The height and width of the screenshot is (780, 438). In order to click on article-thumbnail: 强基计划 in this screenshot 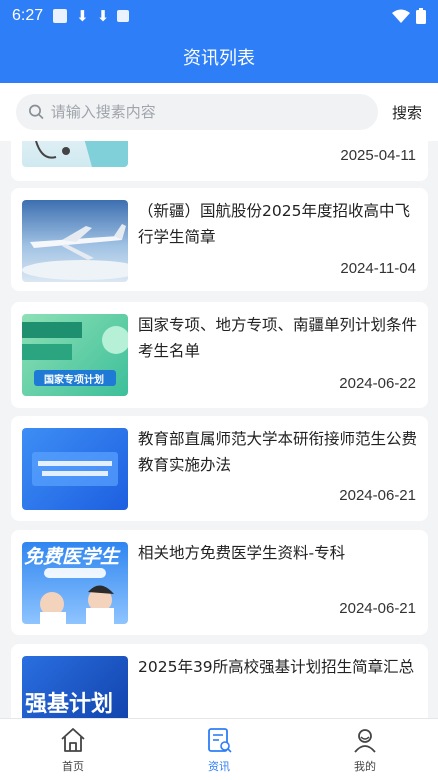, I will do `click(75, 687)`.